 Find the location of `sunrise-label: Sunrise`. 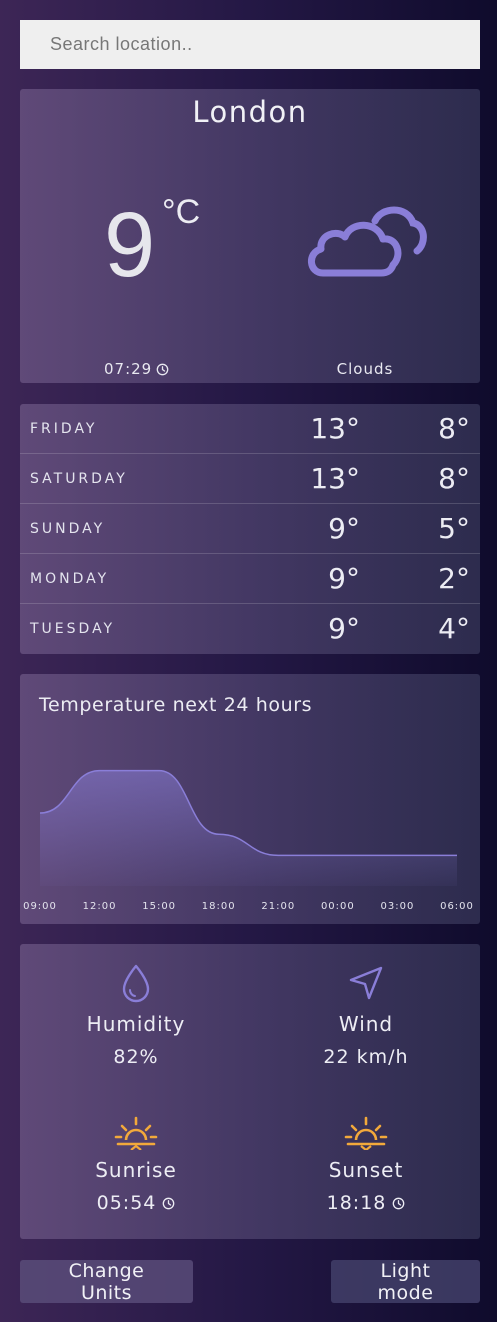

sunrise-label: Sunrise is located at coordinates (136, 1170).